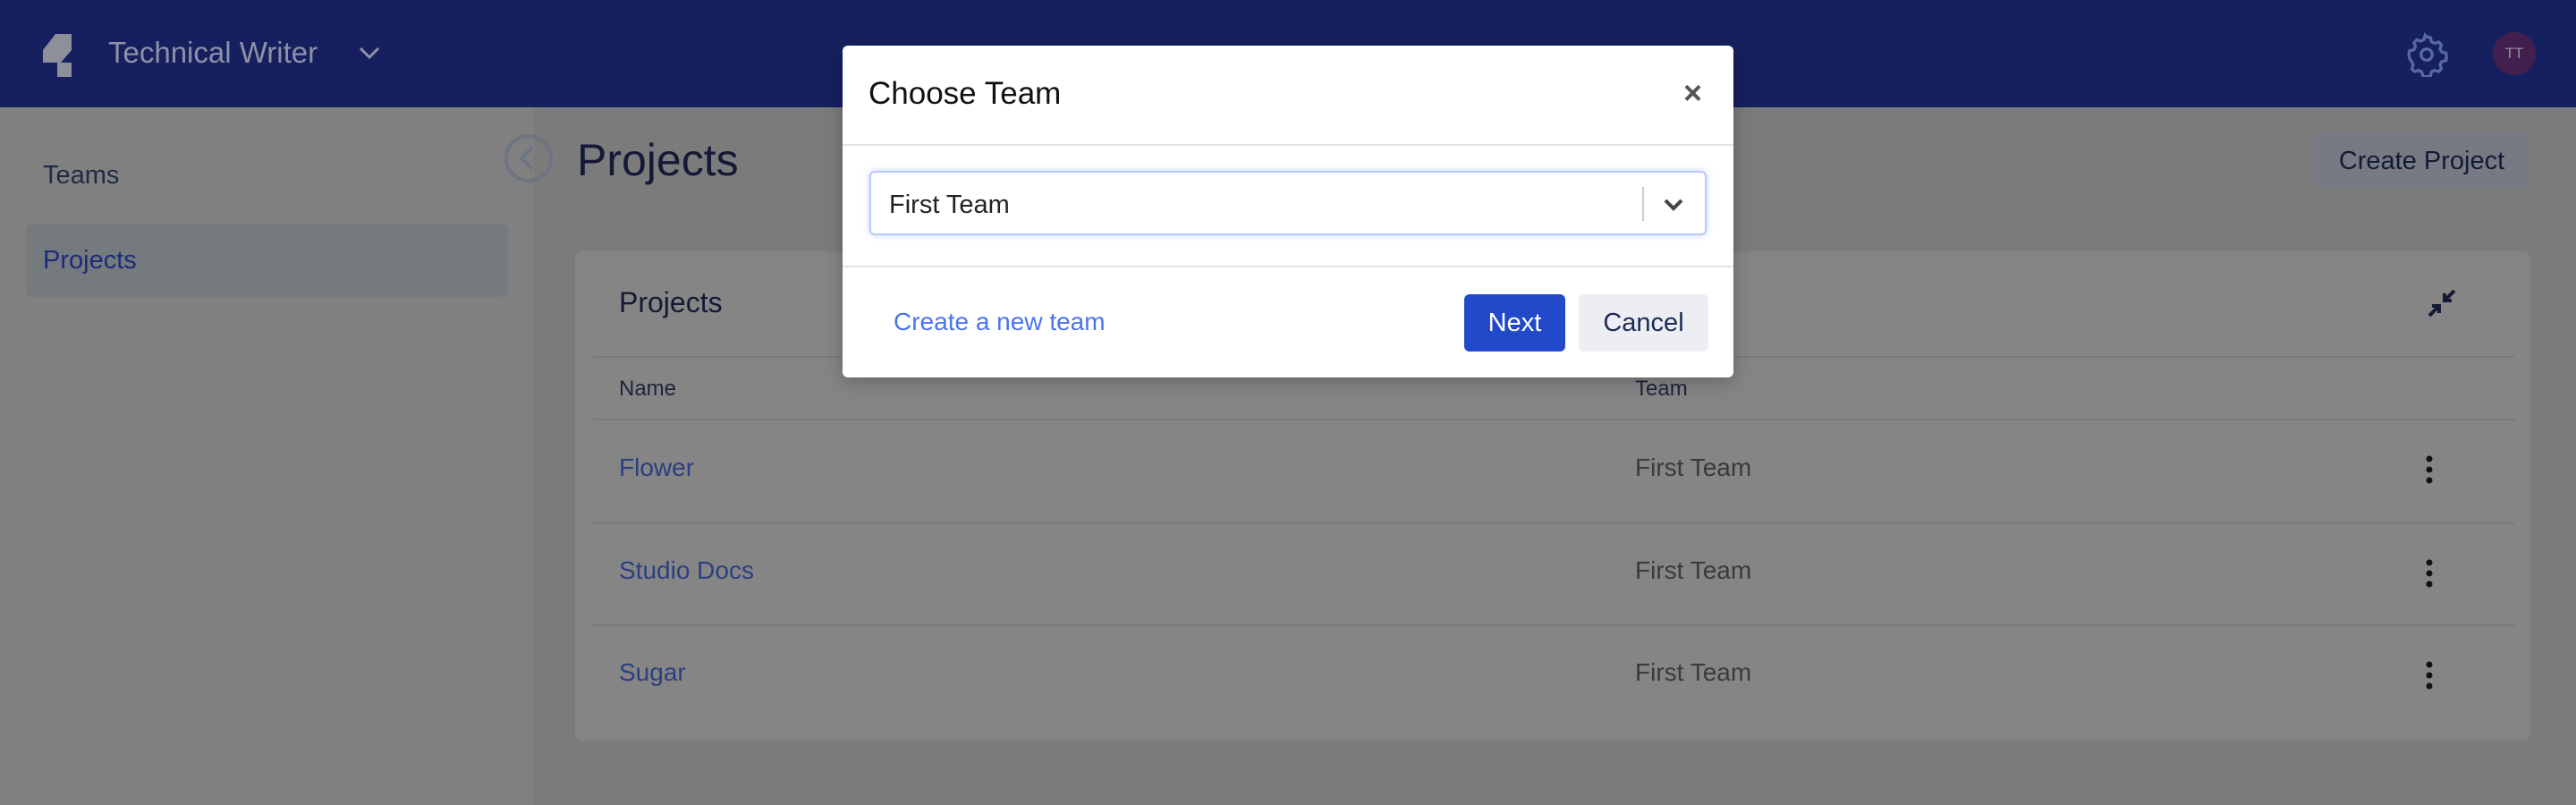 This screenshot has height=805, width=2576. What do you see at coordinates (57, 55) in the screenshot?
I see `app-logo-icon` at bounding box center [57, 55].